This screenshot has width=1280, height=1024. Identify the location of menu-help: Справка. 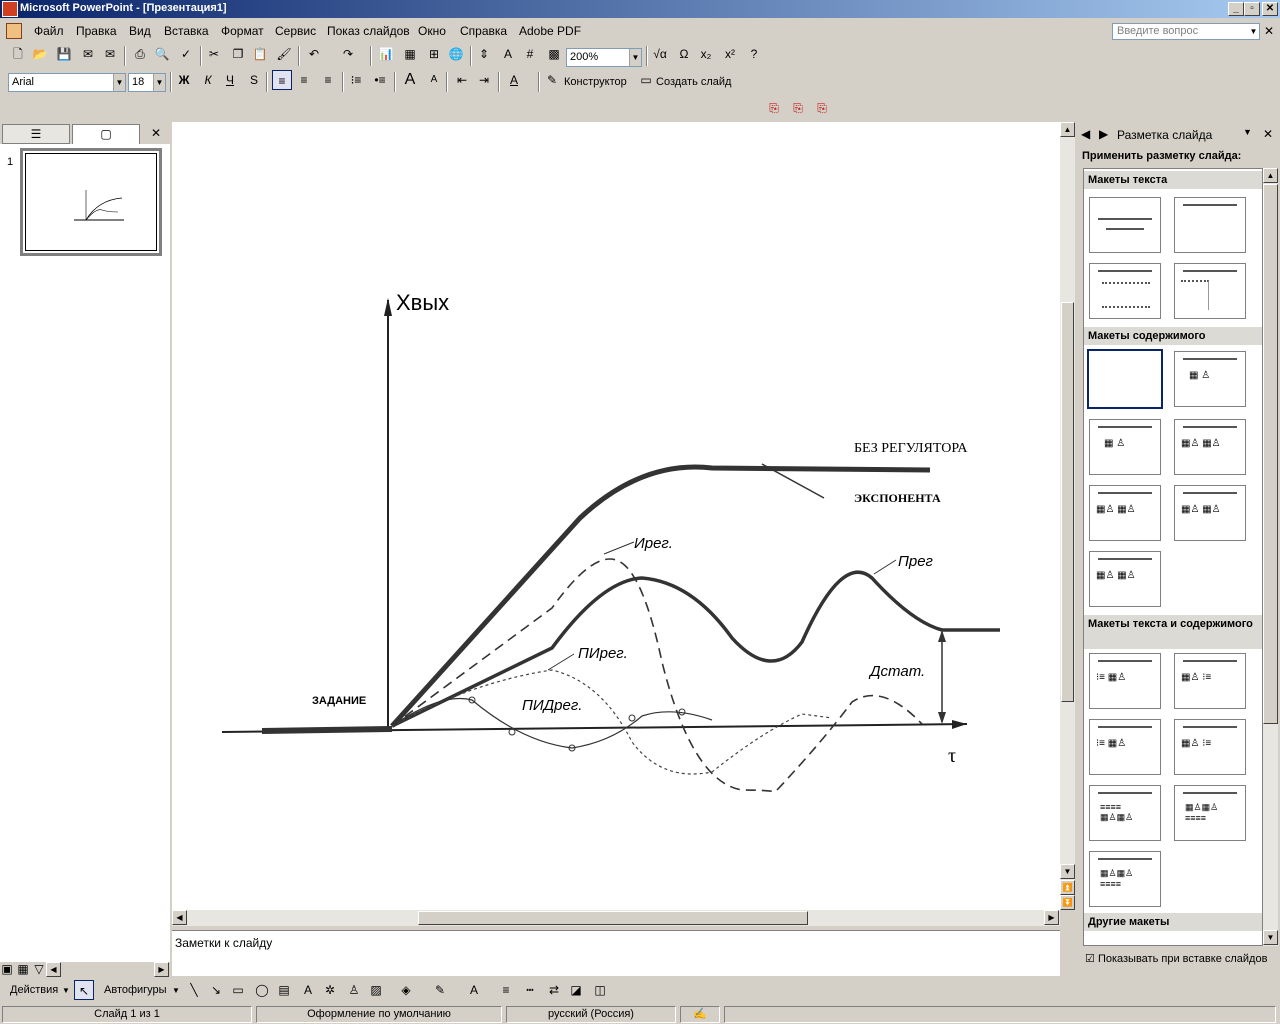
(483, 31).